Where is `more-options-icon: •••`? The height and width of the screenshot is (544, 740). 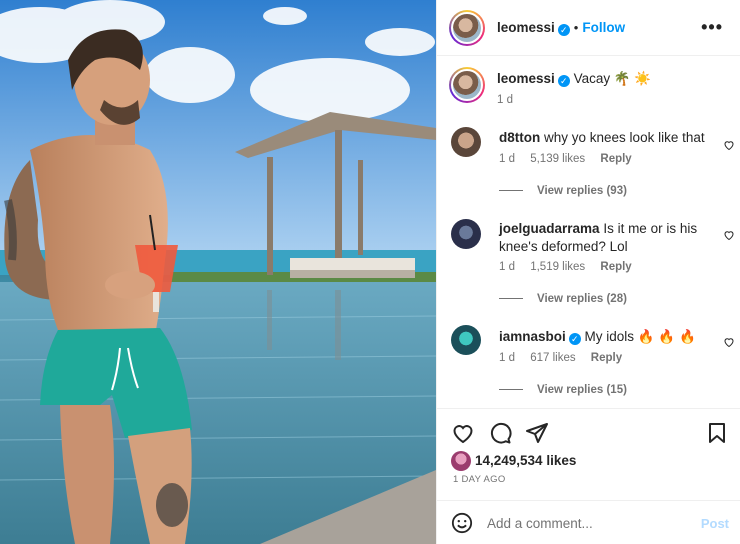 more-options-icon: ••• is located at coordinates (712, 27).